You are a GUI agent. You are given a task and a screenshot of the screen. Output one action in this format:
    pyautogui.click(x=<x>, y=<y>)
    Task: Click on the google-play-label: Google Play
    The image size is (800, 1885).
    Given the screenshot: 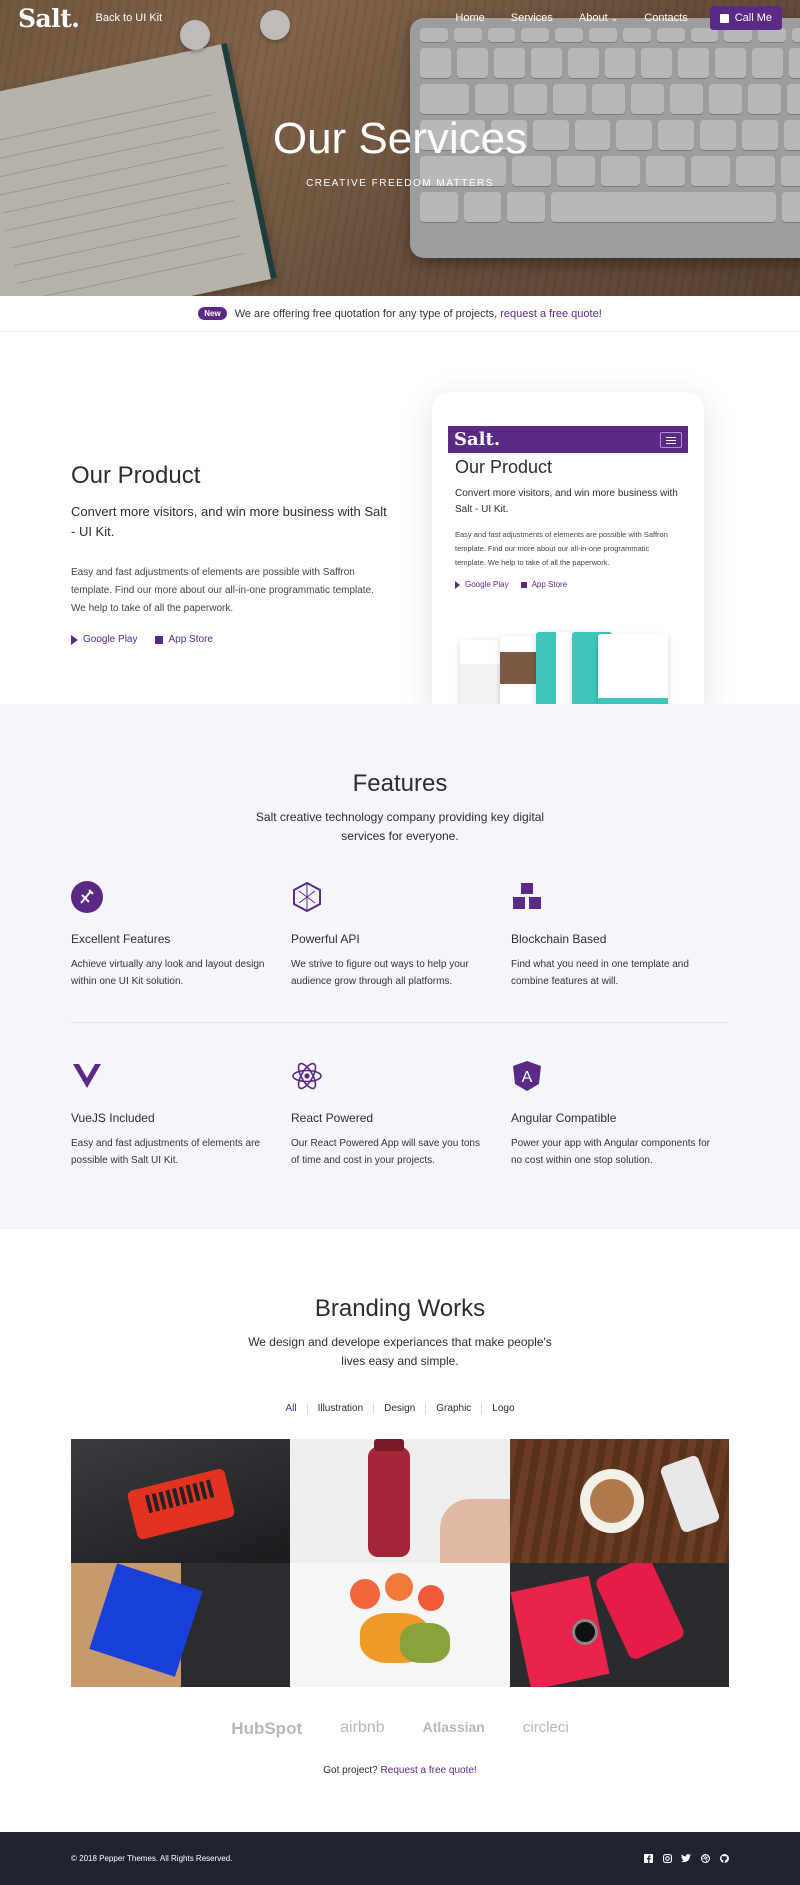 What is the action you would take?
    pyautogui.click(x=110, y=639)
    